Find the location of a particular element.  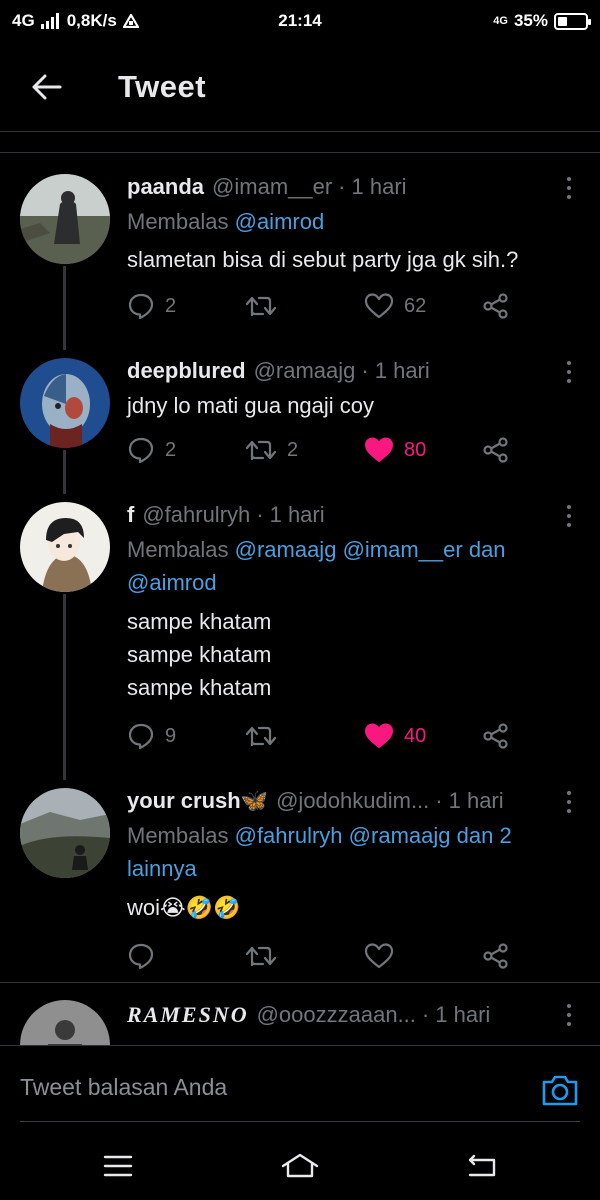

page-title: Tweet is located at coordinates (162, 86).